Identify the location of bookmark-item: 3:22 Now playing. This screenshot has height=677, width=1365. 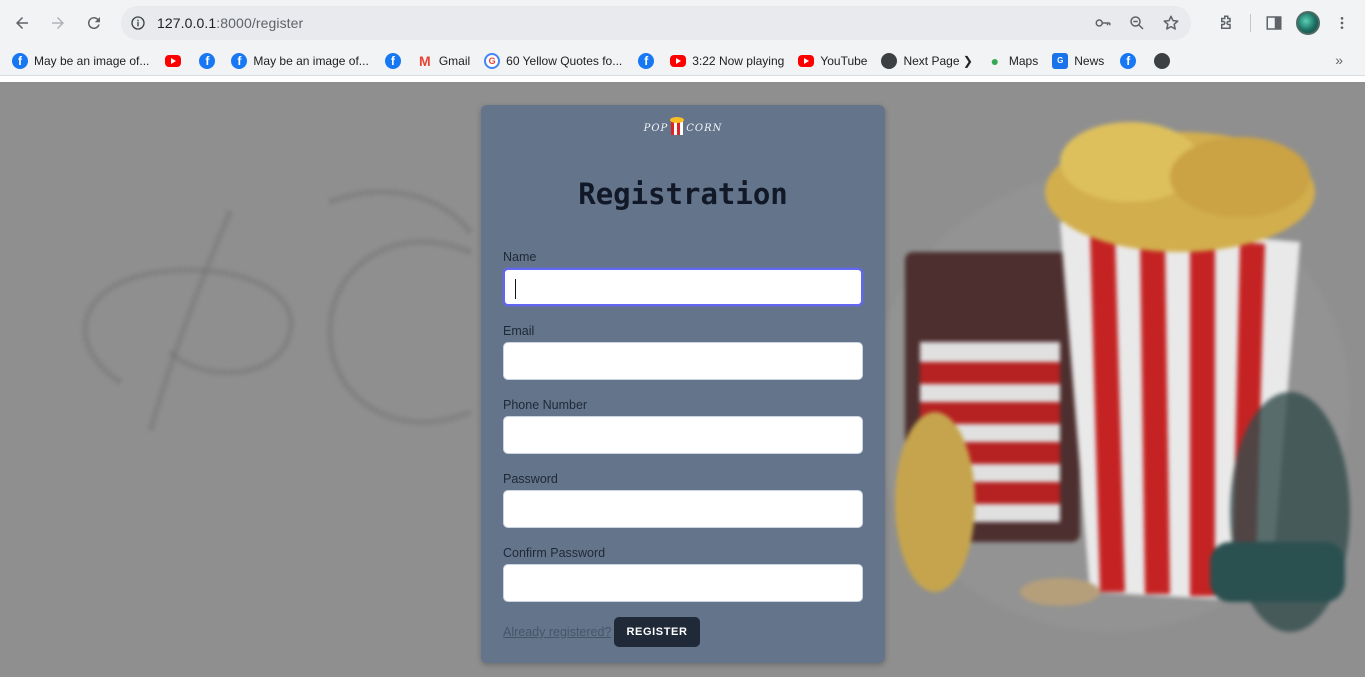
(729, 61).